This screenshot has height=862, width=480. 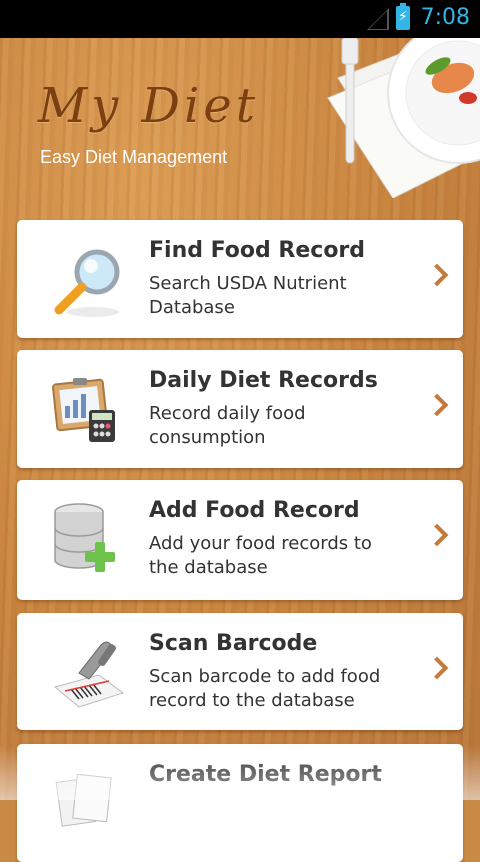 What do you see at coordinates (378, 19) in the screenshot?
I see `signal-icon` at bounding box center [378, 19].